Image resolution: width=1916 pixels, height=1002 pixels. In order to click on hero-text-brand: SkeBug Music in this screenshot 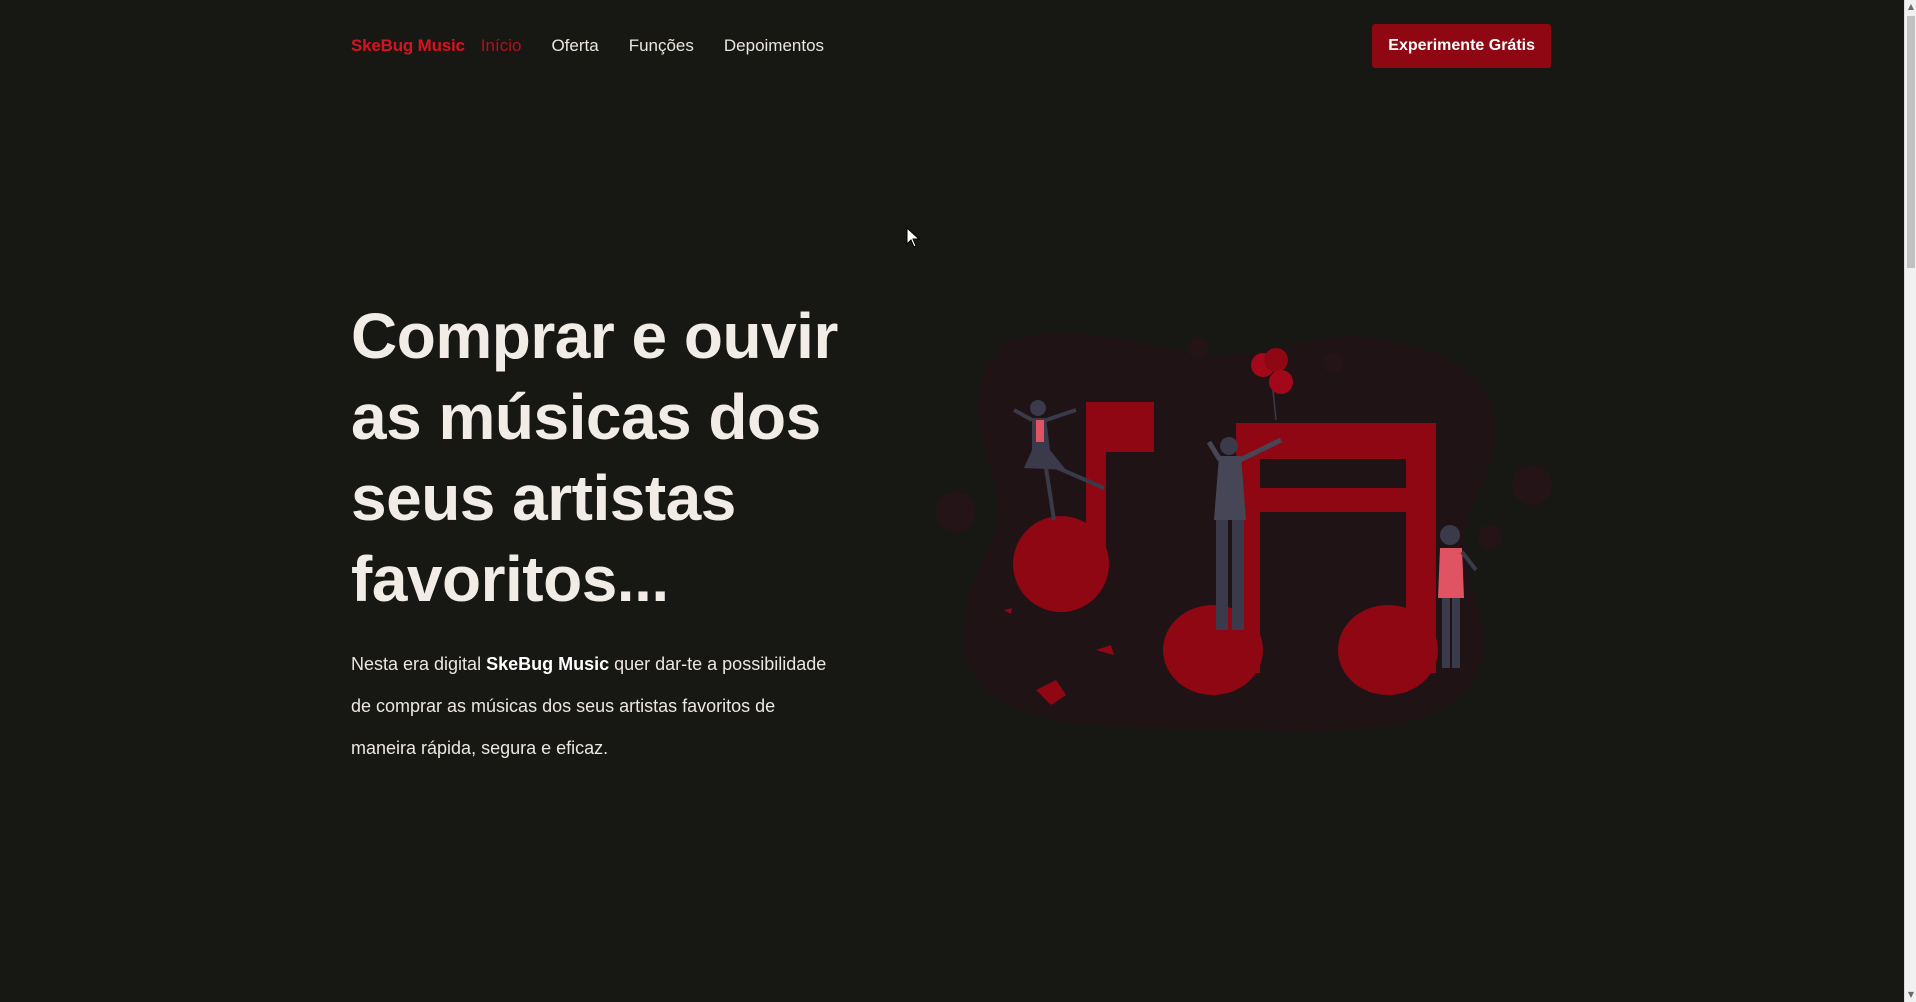, I will do `click(548, 664)`.